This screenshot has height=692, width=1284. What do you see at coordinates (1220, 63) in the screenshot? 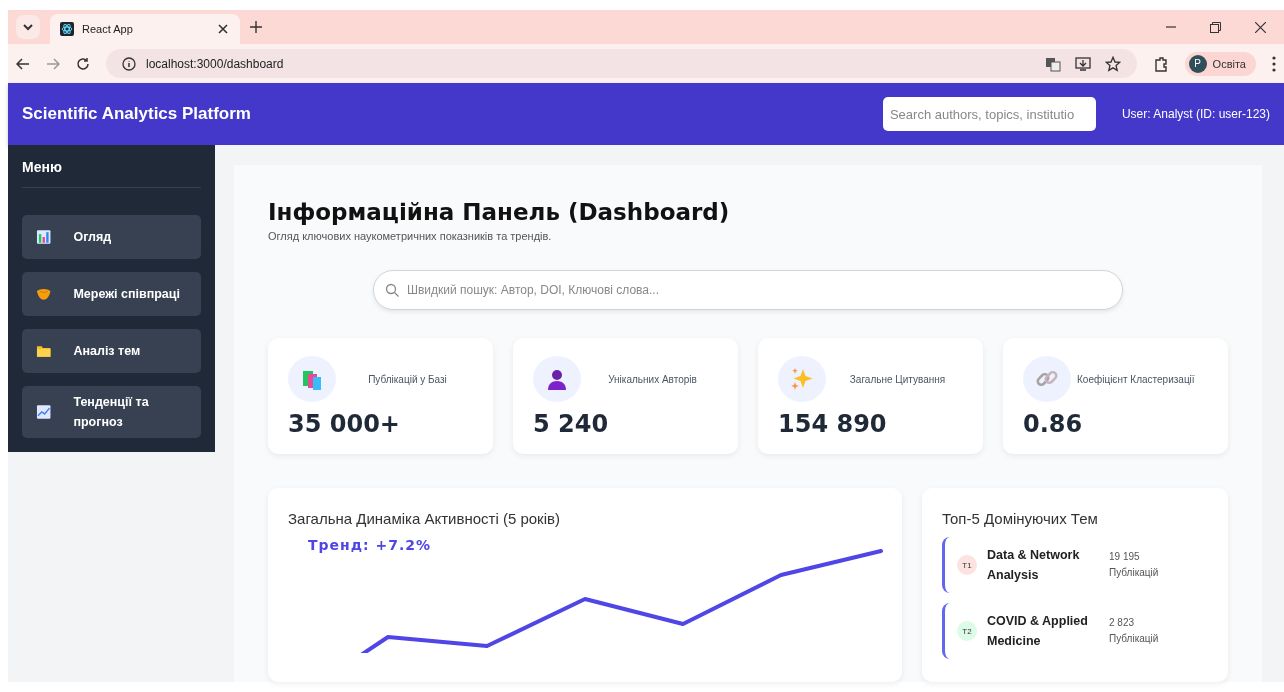
I see `profile-button: P Освіта` at bounding box center [1220, 63].